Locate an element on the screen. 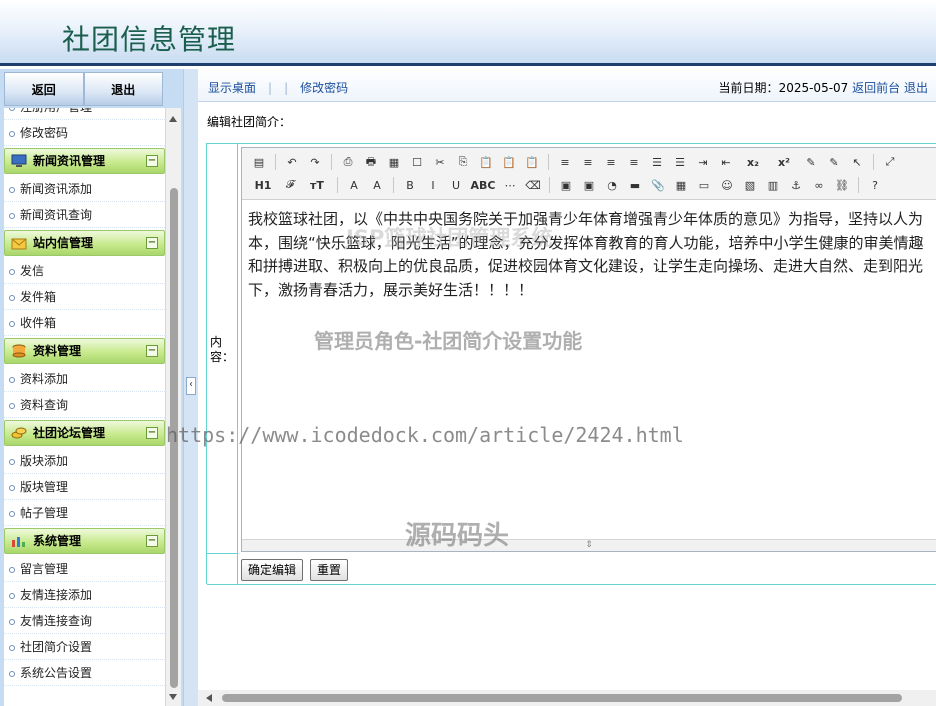 The width and height of the screenshot is (936, 706). sidebar-item-news-add: 新闻资讯添加 is located at coordinates (84, 189).